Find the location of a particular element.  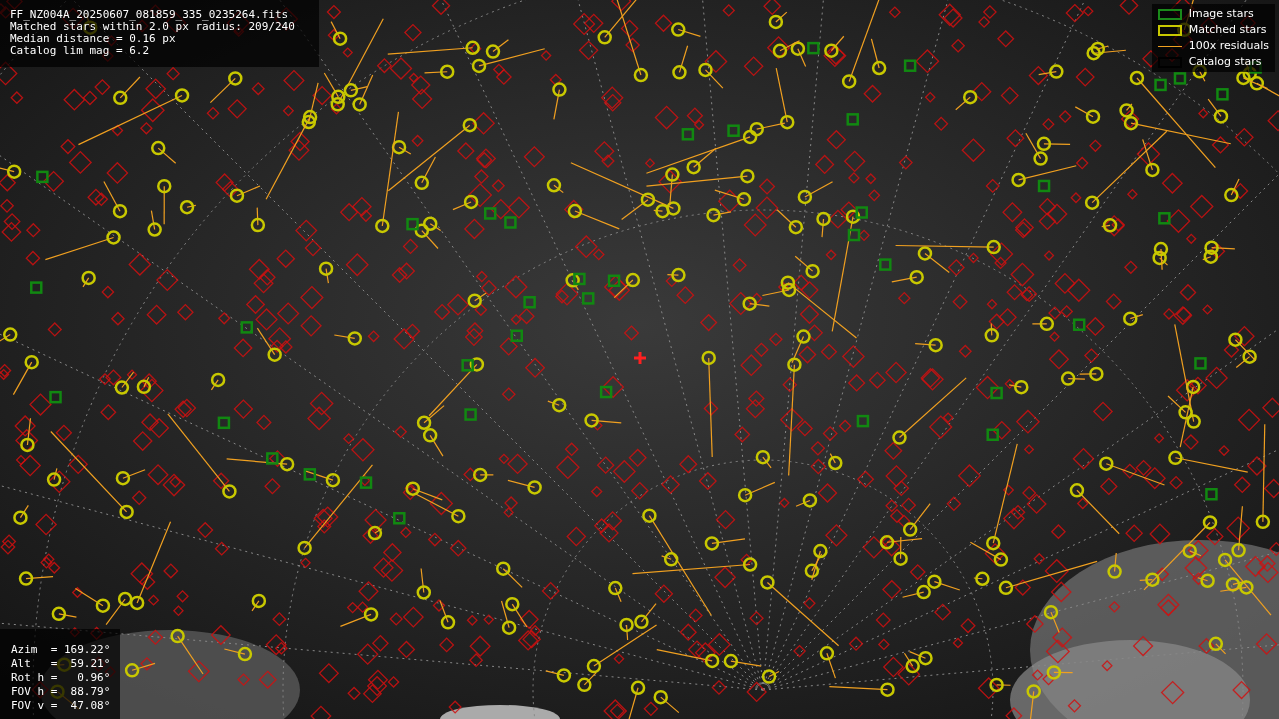

pointing-text: FOV h = 88.79° is located at coordinates (61, 691).